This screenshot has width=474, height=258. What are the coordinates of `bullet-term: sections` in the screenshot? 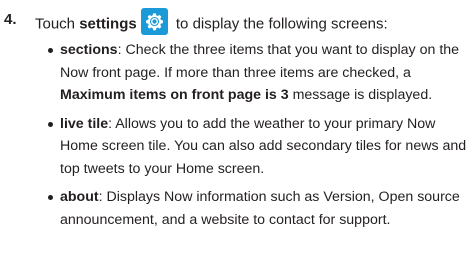 It's located at (89, 50).